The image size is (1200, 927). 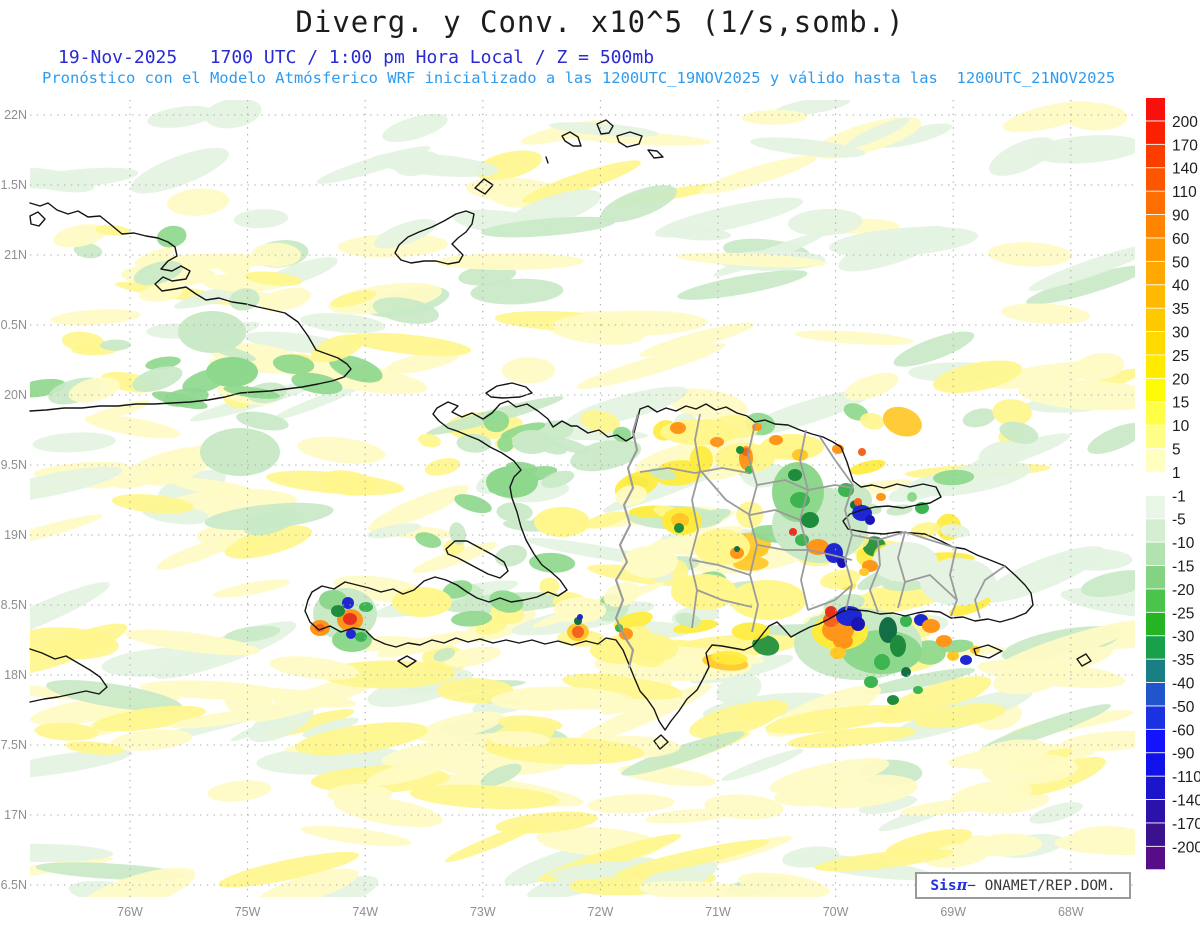 What do you see at coordinates (1180, 356) in the screenshot?
I see `colorbar-label: 25` at bounding box center [1180, 356].